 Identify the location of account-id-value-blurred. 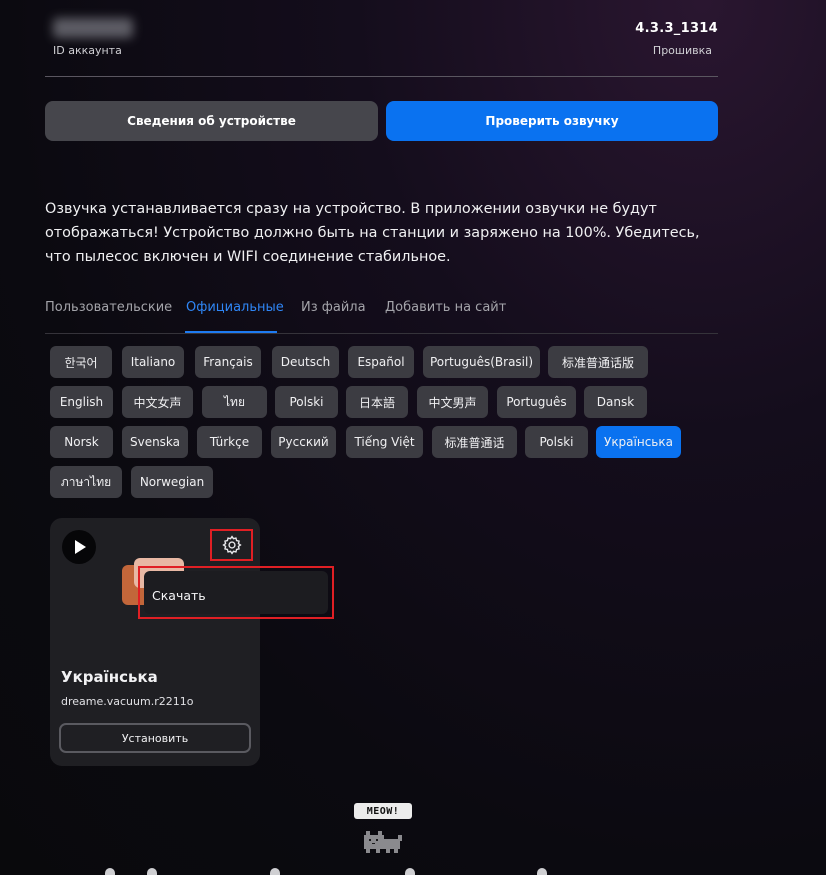
(93, 28).